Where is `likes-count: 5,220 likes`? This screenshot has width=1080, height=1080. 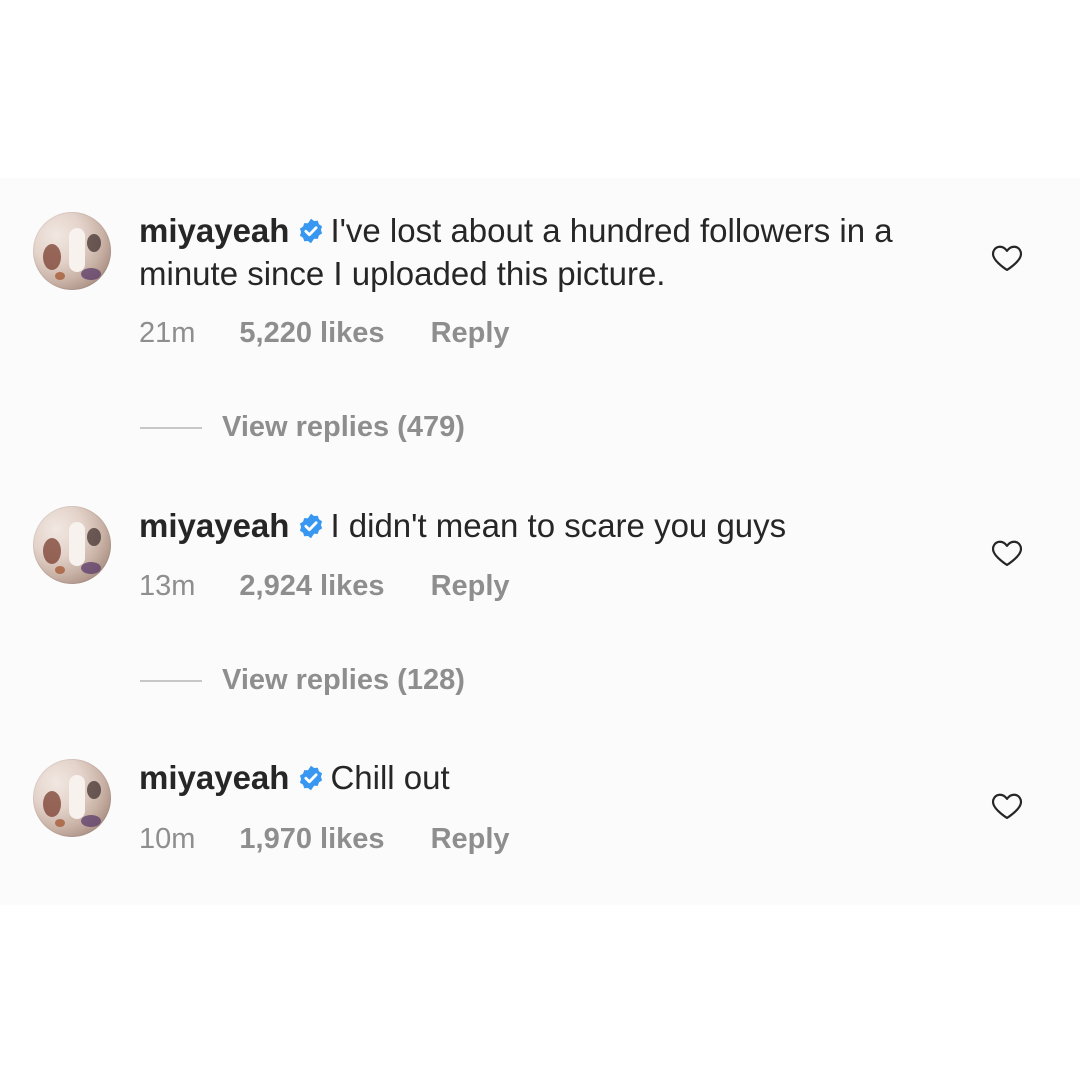
likes-count: 5,220 likes is located at coordinates (311, 333).